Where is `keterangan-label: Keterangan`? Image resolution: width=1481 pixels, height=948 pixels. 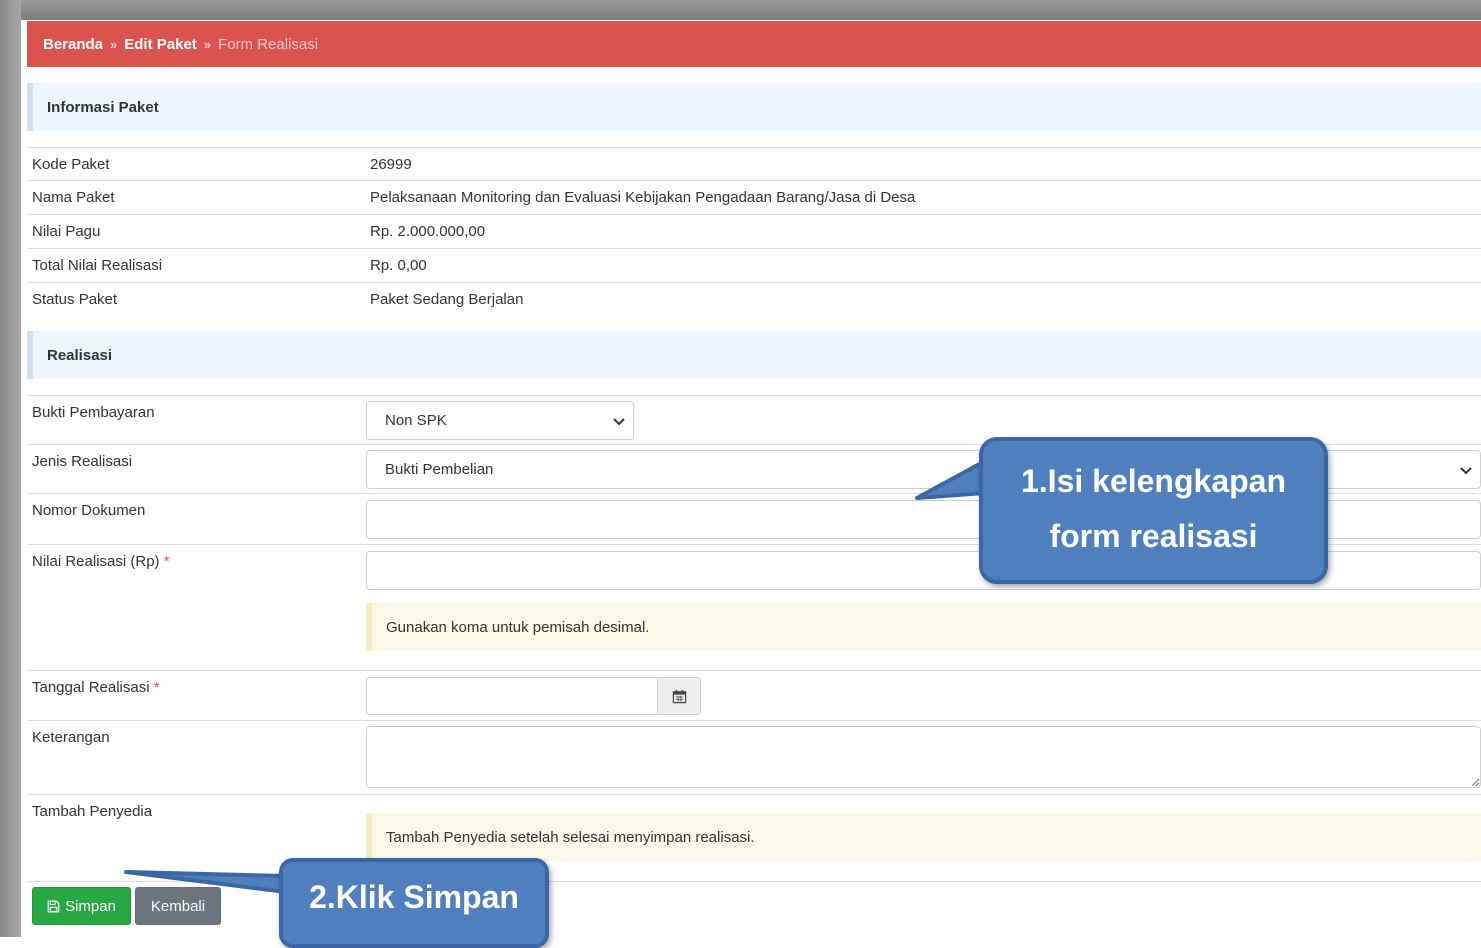
keterangan-label: Keterangan is located at coordinates (71, 737).